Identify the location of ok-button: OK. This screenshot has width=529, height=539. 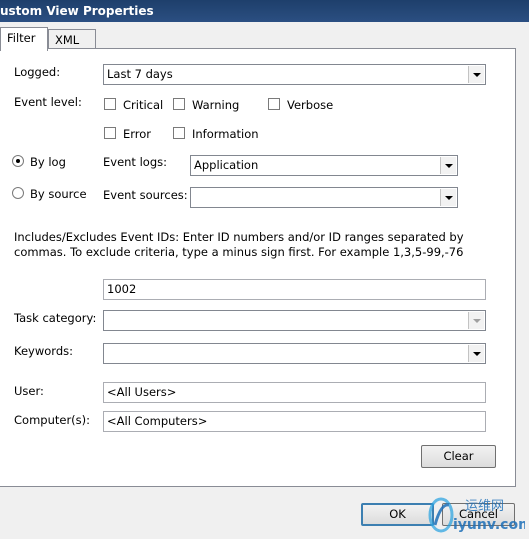
(397, 514).